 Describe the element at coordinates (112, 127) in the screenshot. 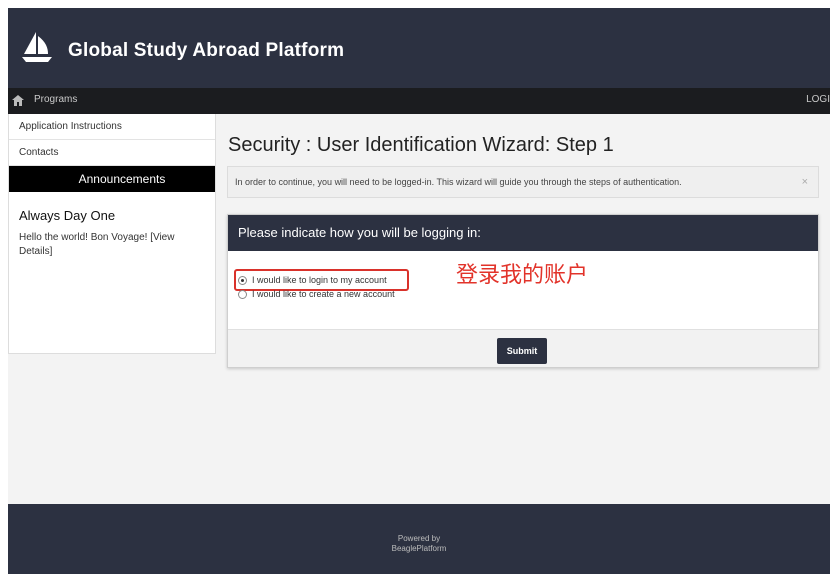

I see `sidebar-item-application-instructions: Application Instructions` at that location.